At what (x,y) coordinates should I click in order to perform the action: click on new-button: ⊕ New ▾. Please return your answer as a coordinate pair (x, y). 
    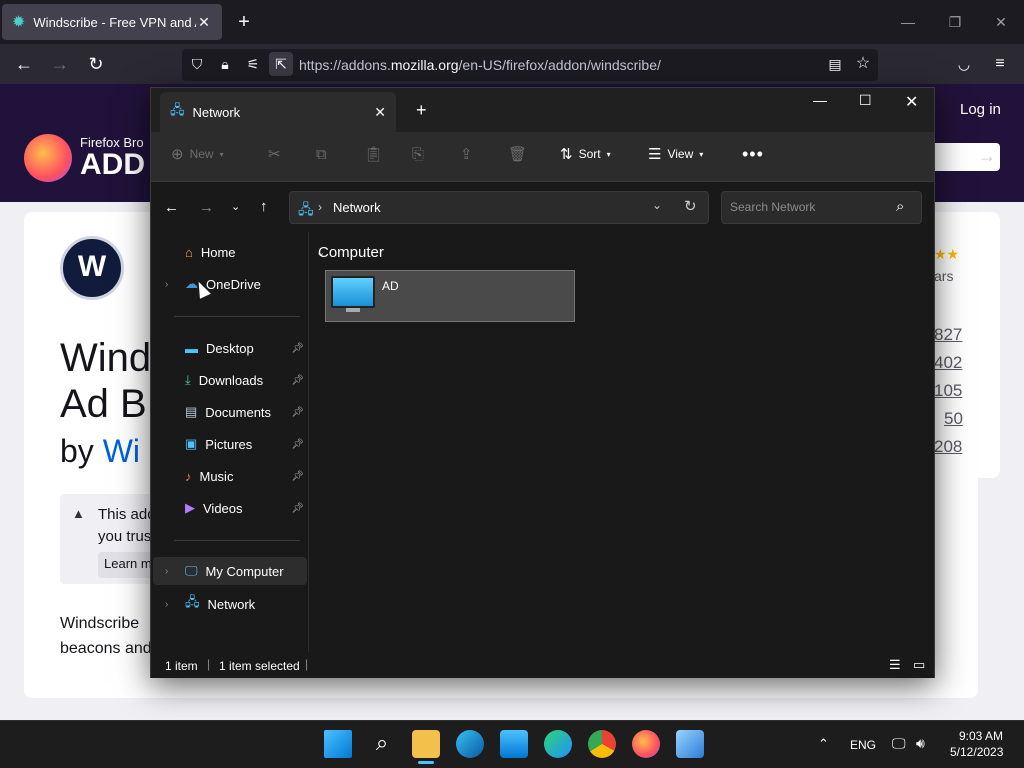
    Looking at the image, I should click on (197, 154).